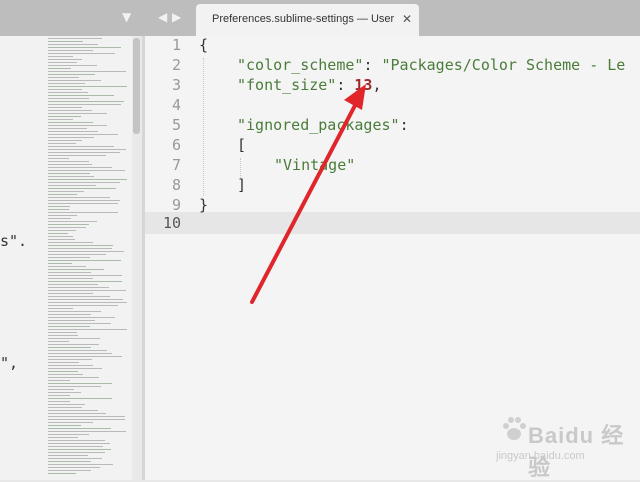  I want to click on watermark-url: jingyan.baidu.com, so click(540, 456).